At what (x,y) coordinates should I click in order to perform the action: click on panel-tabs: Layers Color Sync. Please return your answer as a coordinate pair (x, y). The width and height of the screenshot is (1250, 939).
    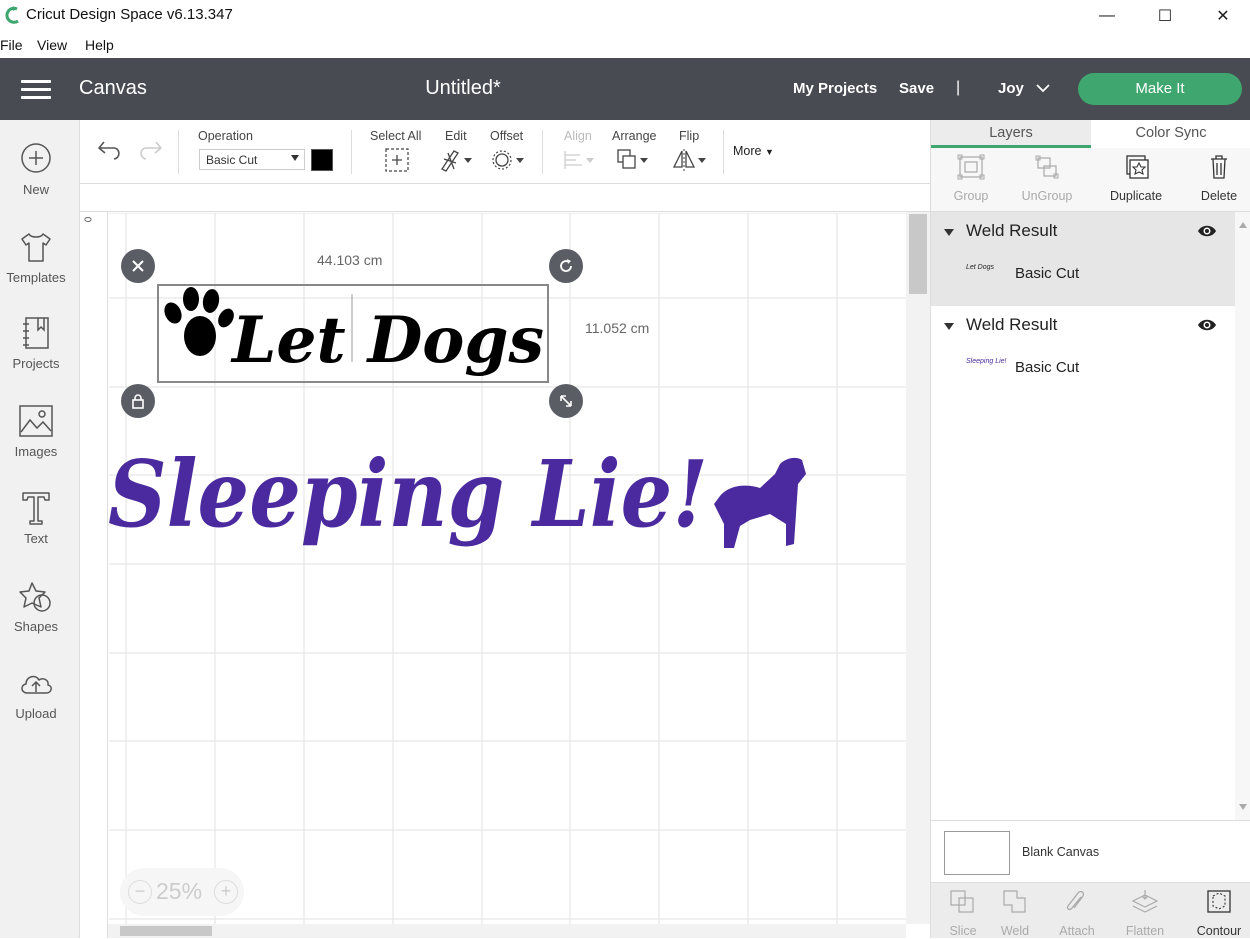
    Looking at the image, I should click on (1090, 134).